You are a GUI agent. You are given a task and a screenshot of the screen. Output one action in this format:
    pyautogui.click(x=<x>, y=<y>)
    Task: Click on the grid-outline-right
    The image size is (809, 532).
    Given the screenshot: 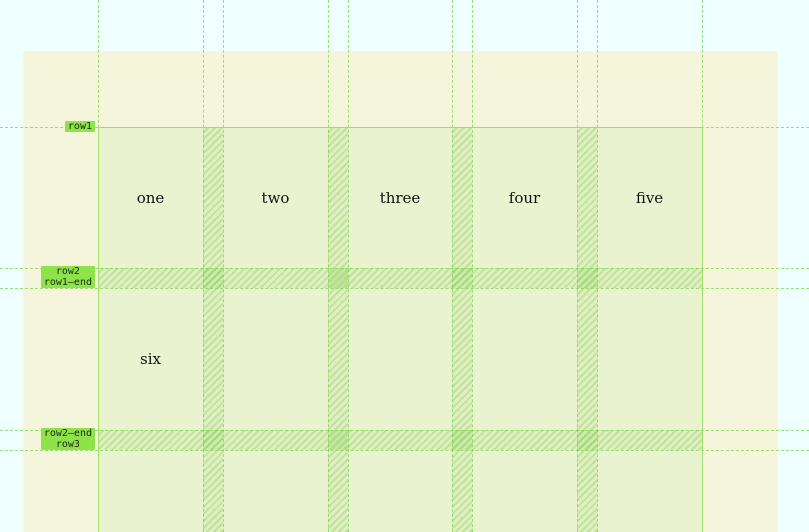 What is the action you would take?
    pyautogui.click(x=702, y=329)
    